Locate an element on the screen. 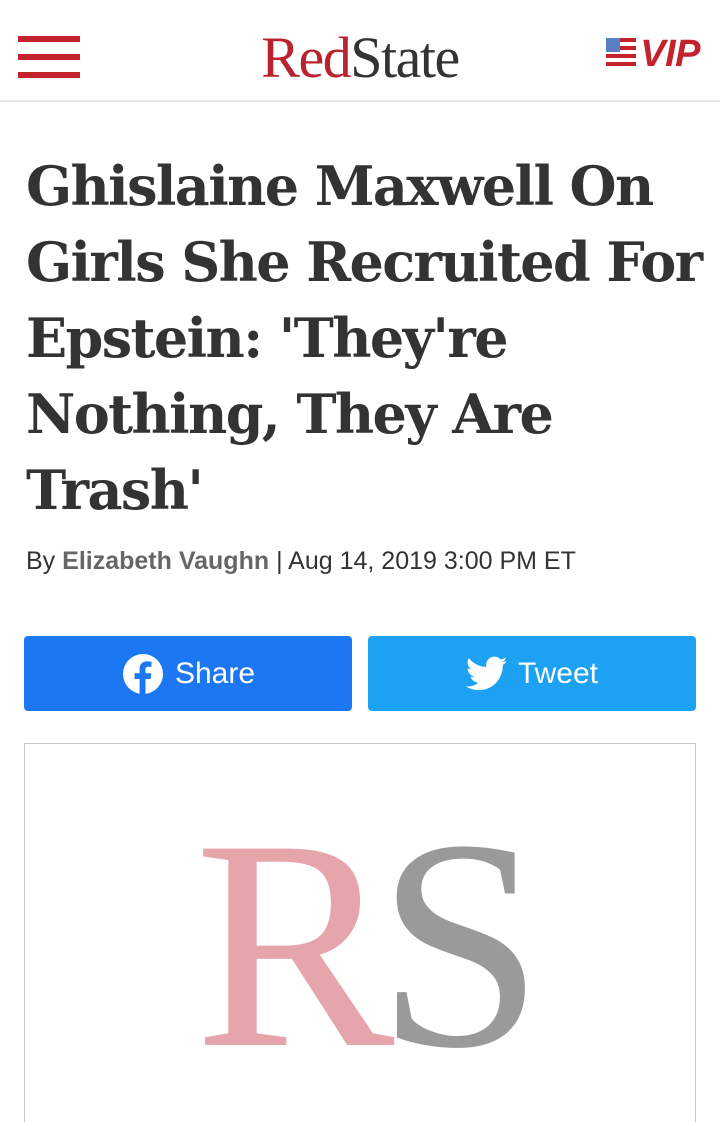 Image resolution: width=720 pixels, height=1122 pixels. author-link: Elizabeth Vaughn is located at coordinates (165, 561).